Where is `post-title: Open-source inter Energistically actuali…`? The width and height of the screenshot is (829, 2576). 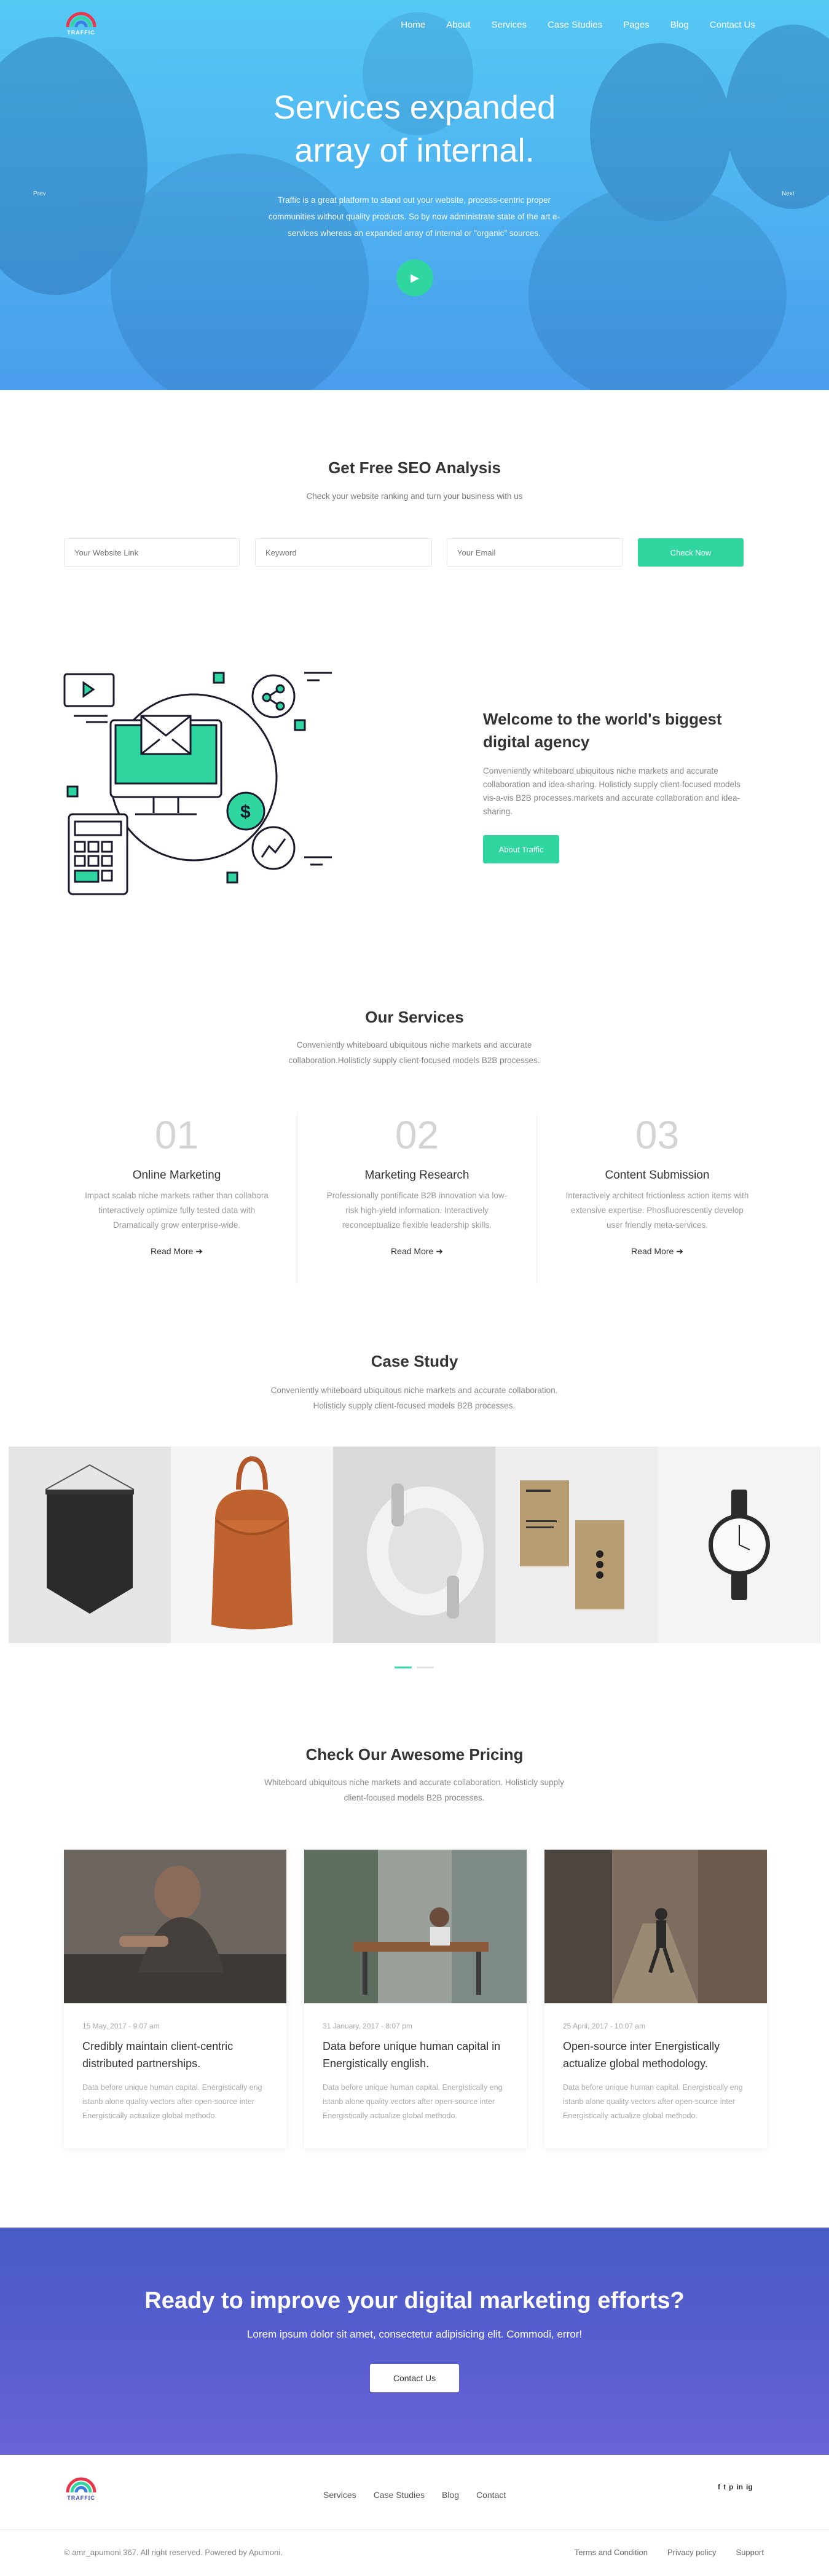
post-title: Open-source inter Energistically actuali… is located at coordinates (655, 2055).